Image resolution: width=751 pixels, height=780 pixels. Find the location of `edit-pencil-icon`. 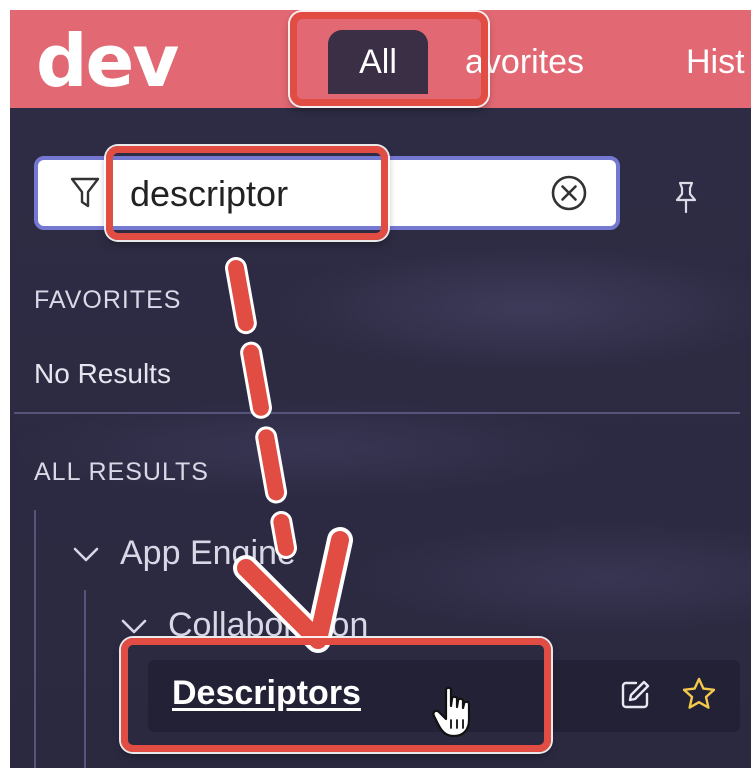

edit-pencil-icon is located at coordinates (635, 695).